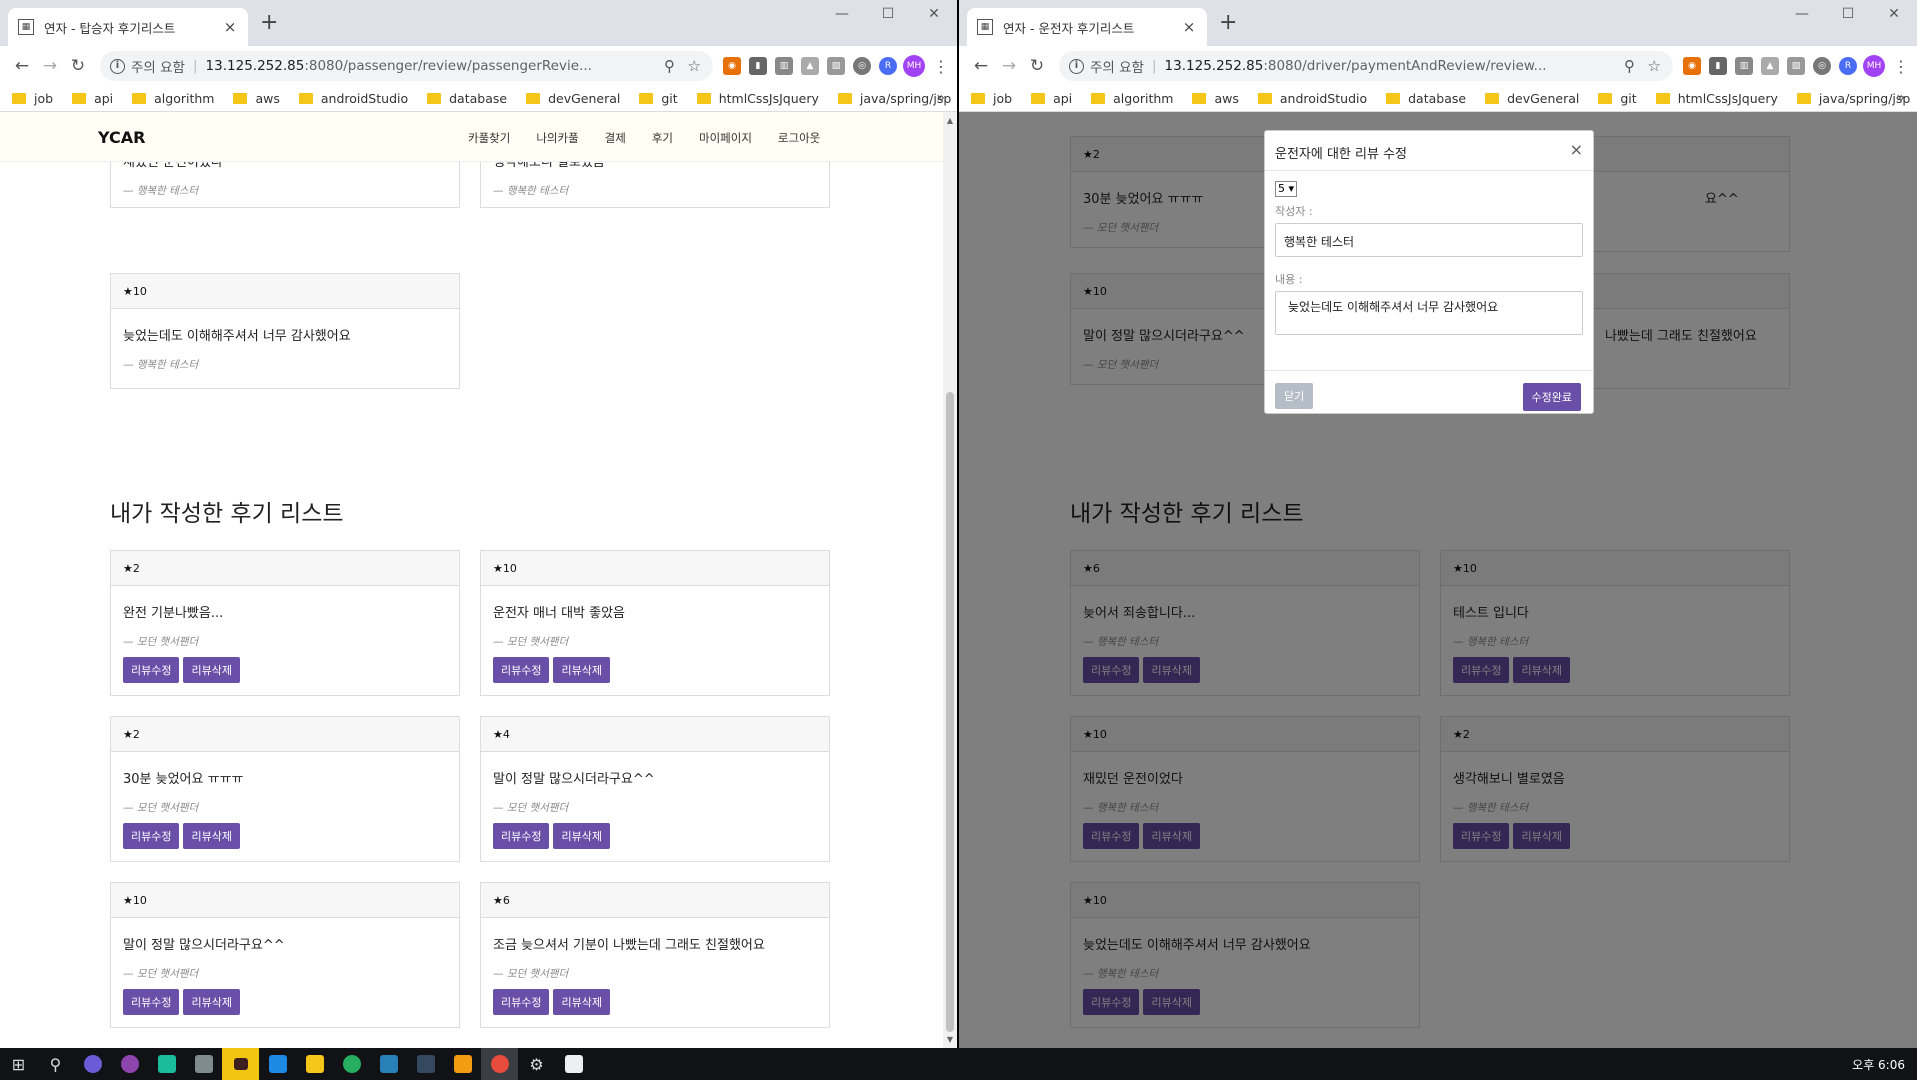 Image resolution: width=1917 pixels, height=1080 pixels. Describe the element at coordinates (950, 1039) in the screenshot. I see `scroll-down-icon: ▼` at that location.